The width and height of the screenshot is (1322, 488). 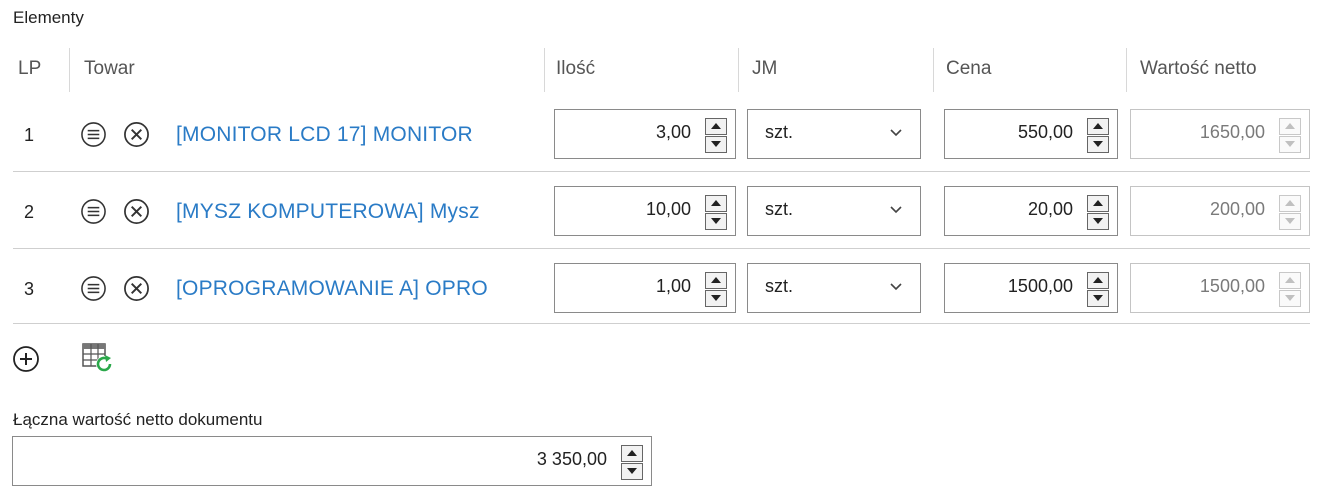 I want to click on quantity-field: 1,00, so click(x=645, y=288).